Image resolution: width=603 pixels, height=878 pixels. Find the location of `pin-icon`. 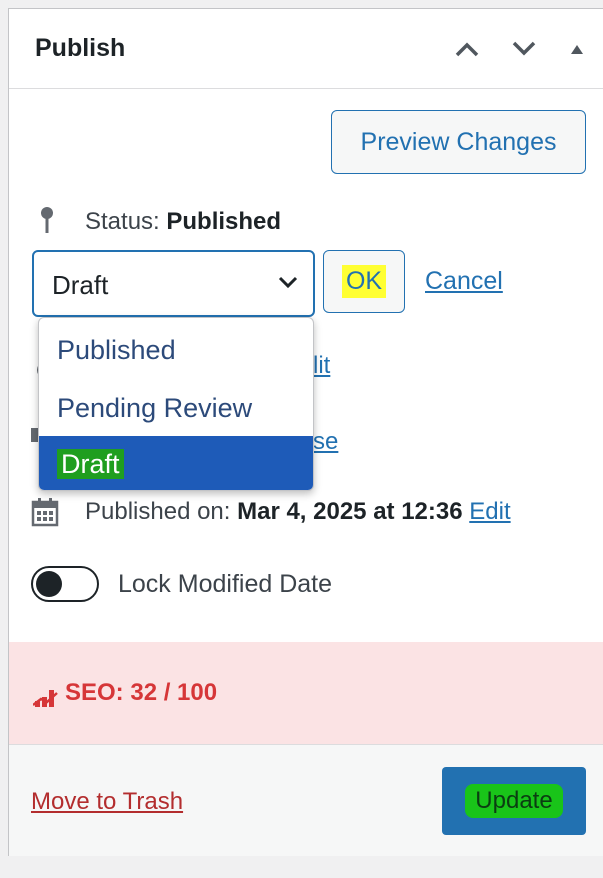

pin-icon is located at coordinates (47, 220).